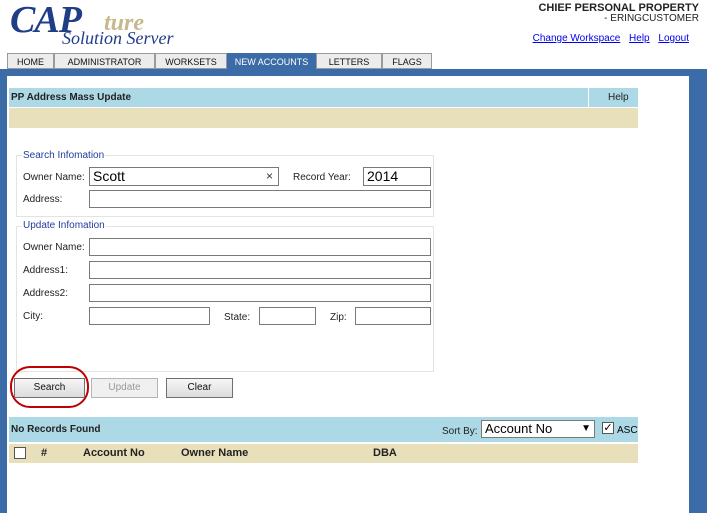 The width and height of the screenshot is (707, 513). Describe the element at coordinates (3, 291) in the screenshot. I see `left-frame-border` at that location.